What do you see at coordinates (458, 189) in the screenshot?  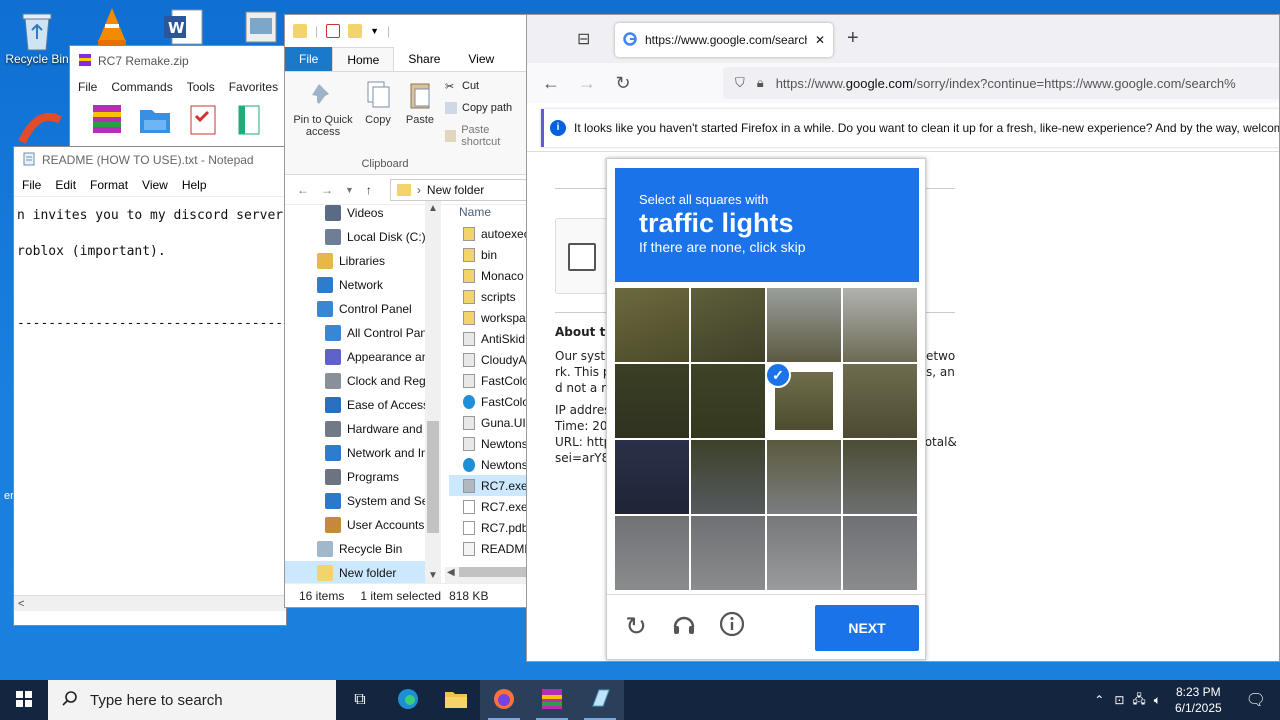 I see `address-box: › New folder` at bounding box center [458, 189].